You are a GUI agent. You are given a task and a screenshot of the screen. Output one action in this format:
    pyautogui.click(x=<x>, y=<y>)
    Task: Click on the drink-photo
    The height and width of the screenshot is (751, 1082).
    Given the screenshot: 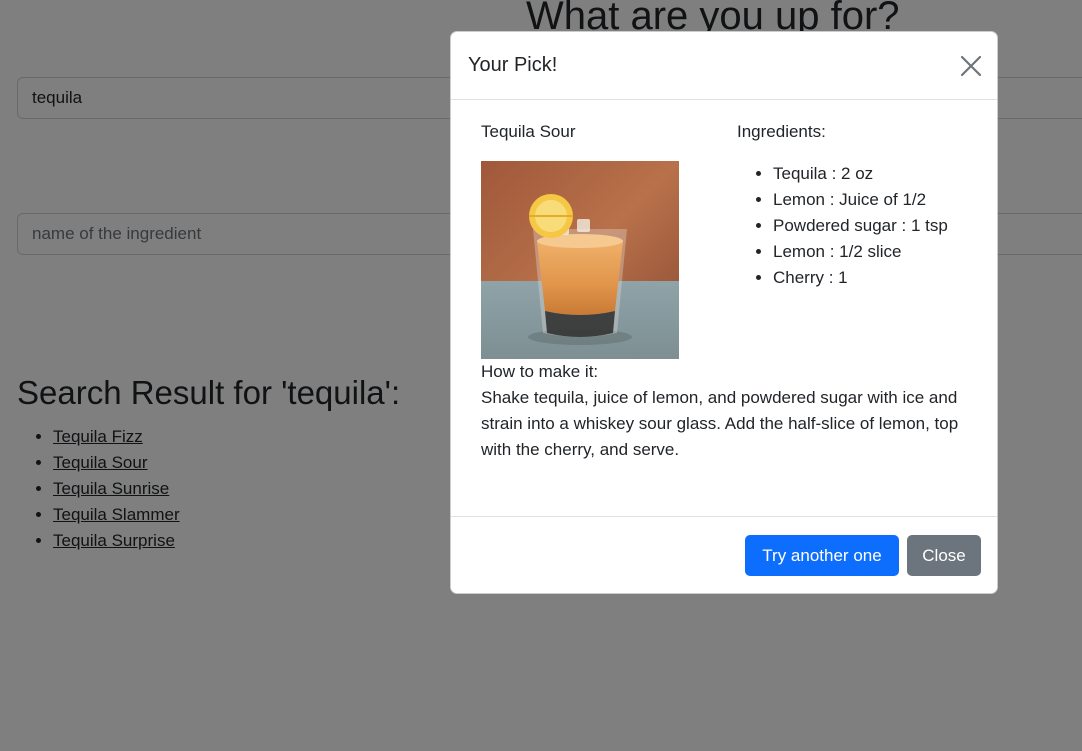 What is the action you would take?
    pyautogui.click(x=580, y=260)
    